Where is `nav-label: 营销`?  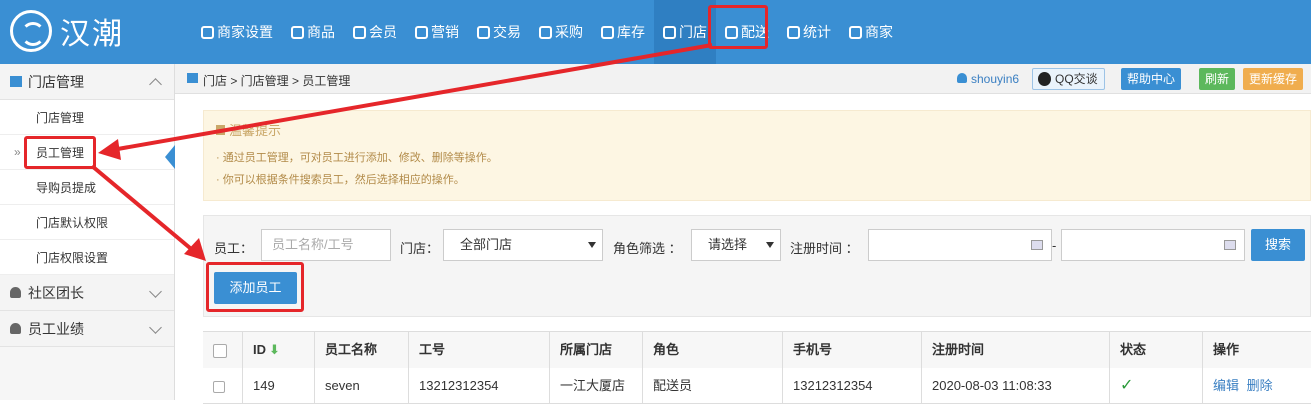
nav-label: 营销 is located at coordinates (445, 32).